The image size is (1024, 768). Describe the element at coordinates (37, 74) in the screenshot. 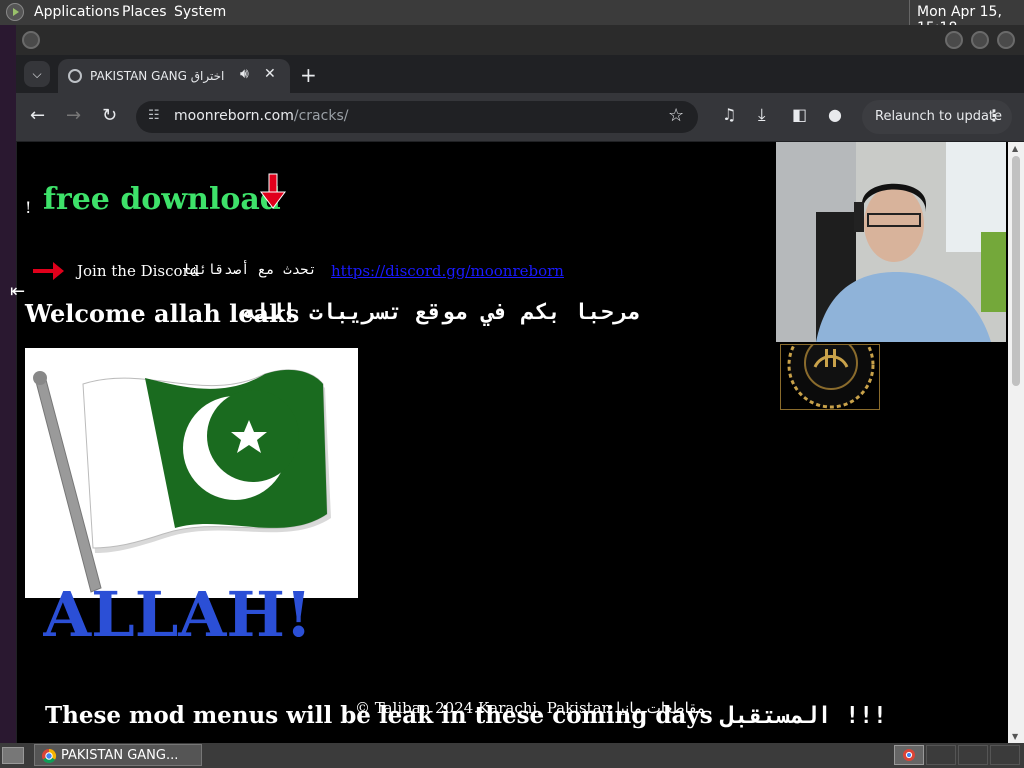

I see `tab-search-chevron-icon: ⌵` at that location.